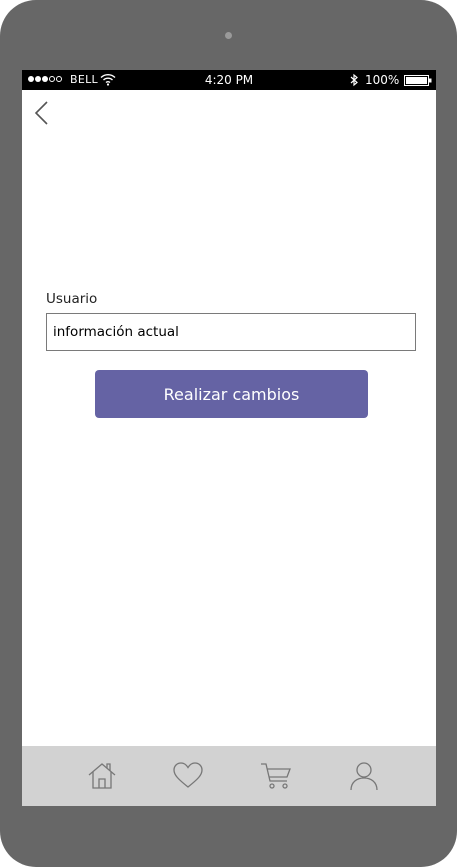  Describe the element at coordinates (229, 80) in the screenshot. I see `status-bar: BELL 4:20 PM 100%` at that location.